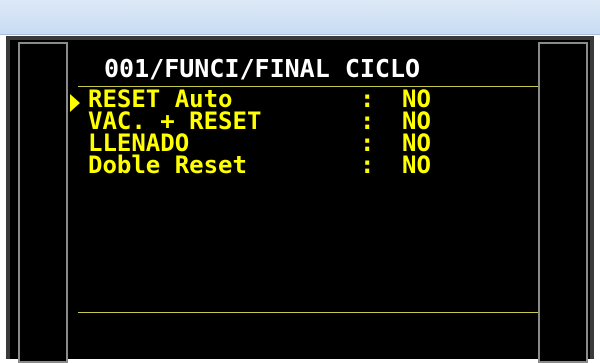 The height and width of the screenshot is (363, 600). I want to click on left-softkey-panel, so click(43, 202).